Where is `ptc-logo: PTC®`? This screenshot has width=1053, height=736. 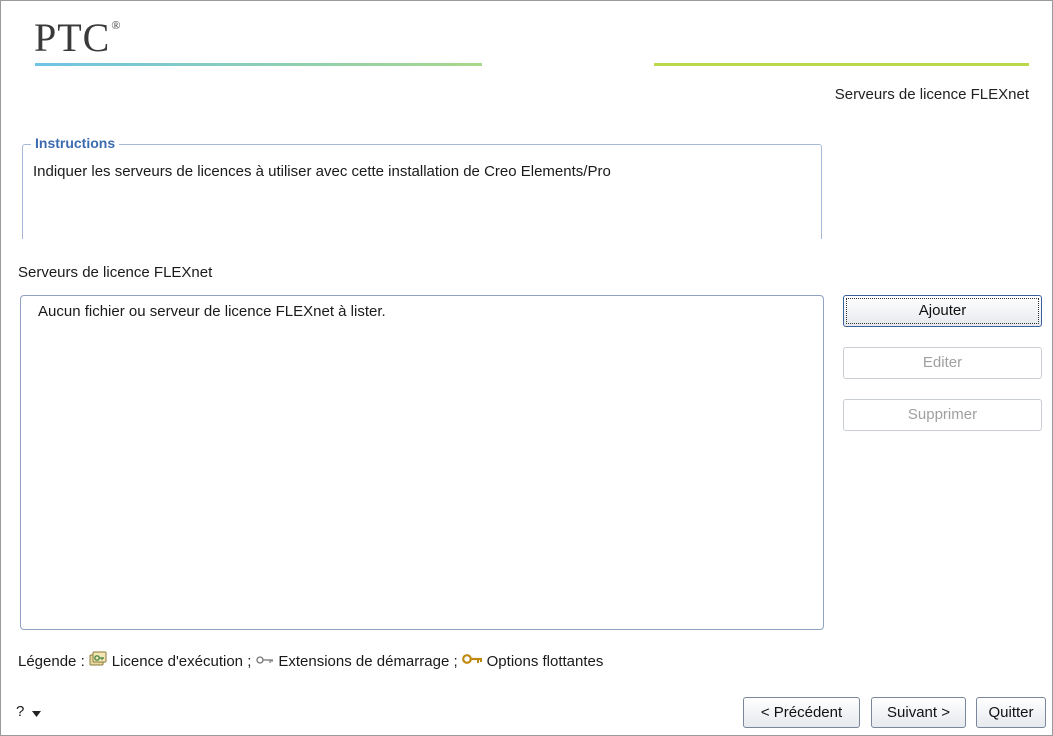
ptc-logo: PTC® is located at coordinates (78, 37).